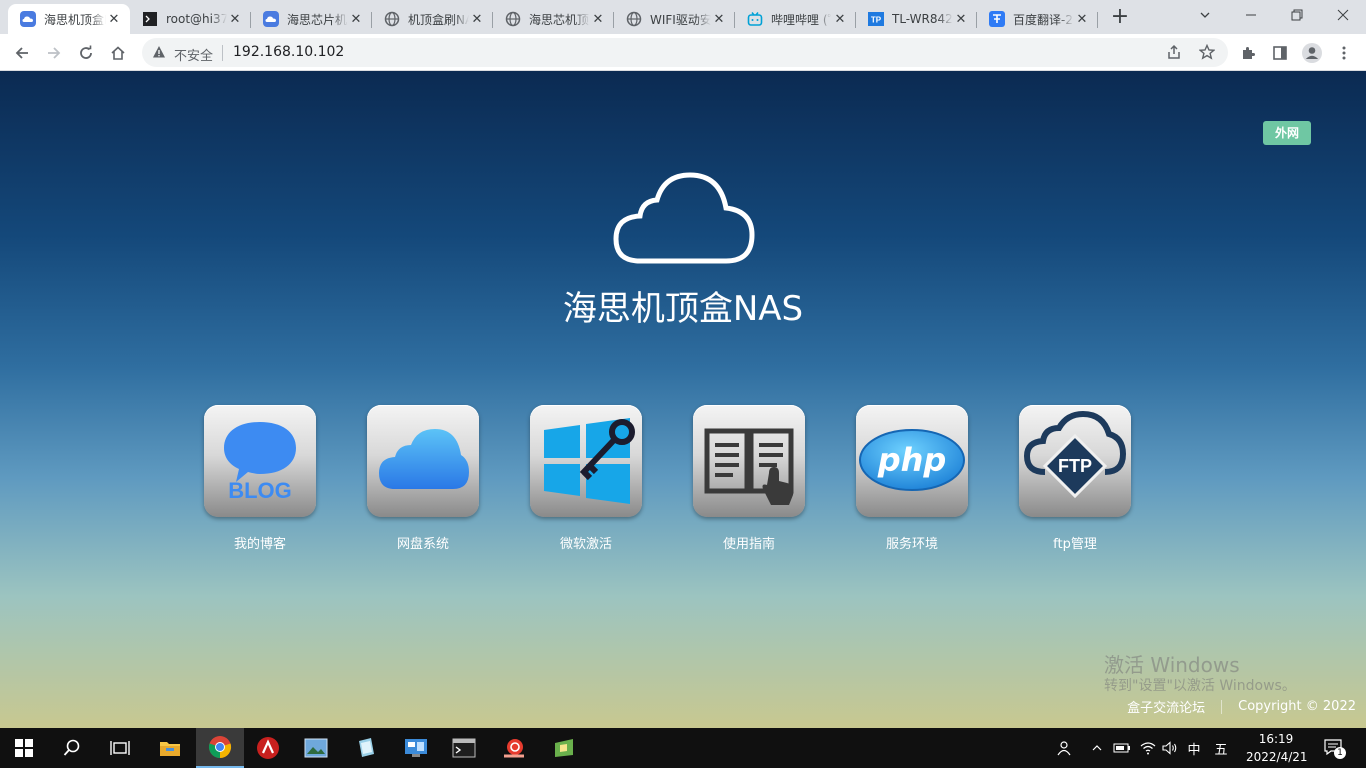  What do you see at coordinates (514, 748) in the screenshot?
I see `snail-icon` at bounding box center [514, 748].